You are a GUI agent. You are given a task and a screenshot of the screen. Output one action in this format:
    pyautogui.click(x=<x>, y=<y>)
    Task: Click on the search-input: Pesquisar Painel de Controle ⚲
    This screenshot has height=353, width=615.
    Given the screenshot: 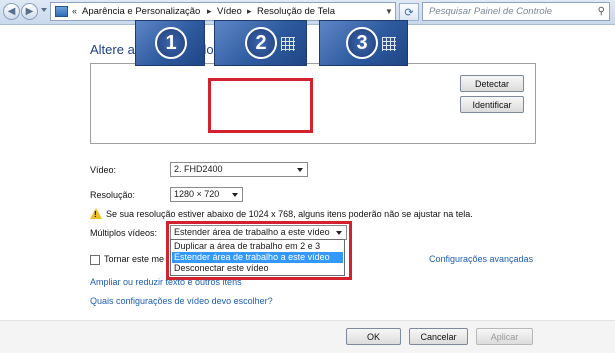 What is the action you would take?
    pyautogui.click(x=516, y=11)
    